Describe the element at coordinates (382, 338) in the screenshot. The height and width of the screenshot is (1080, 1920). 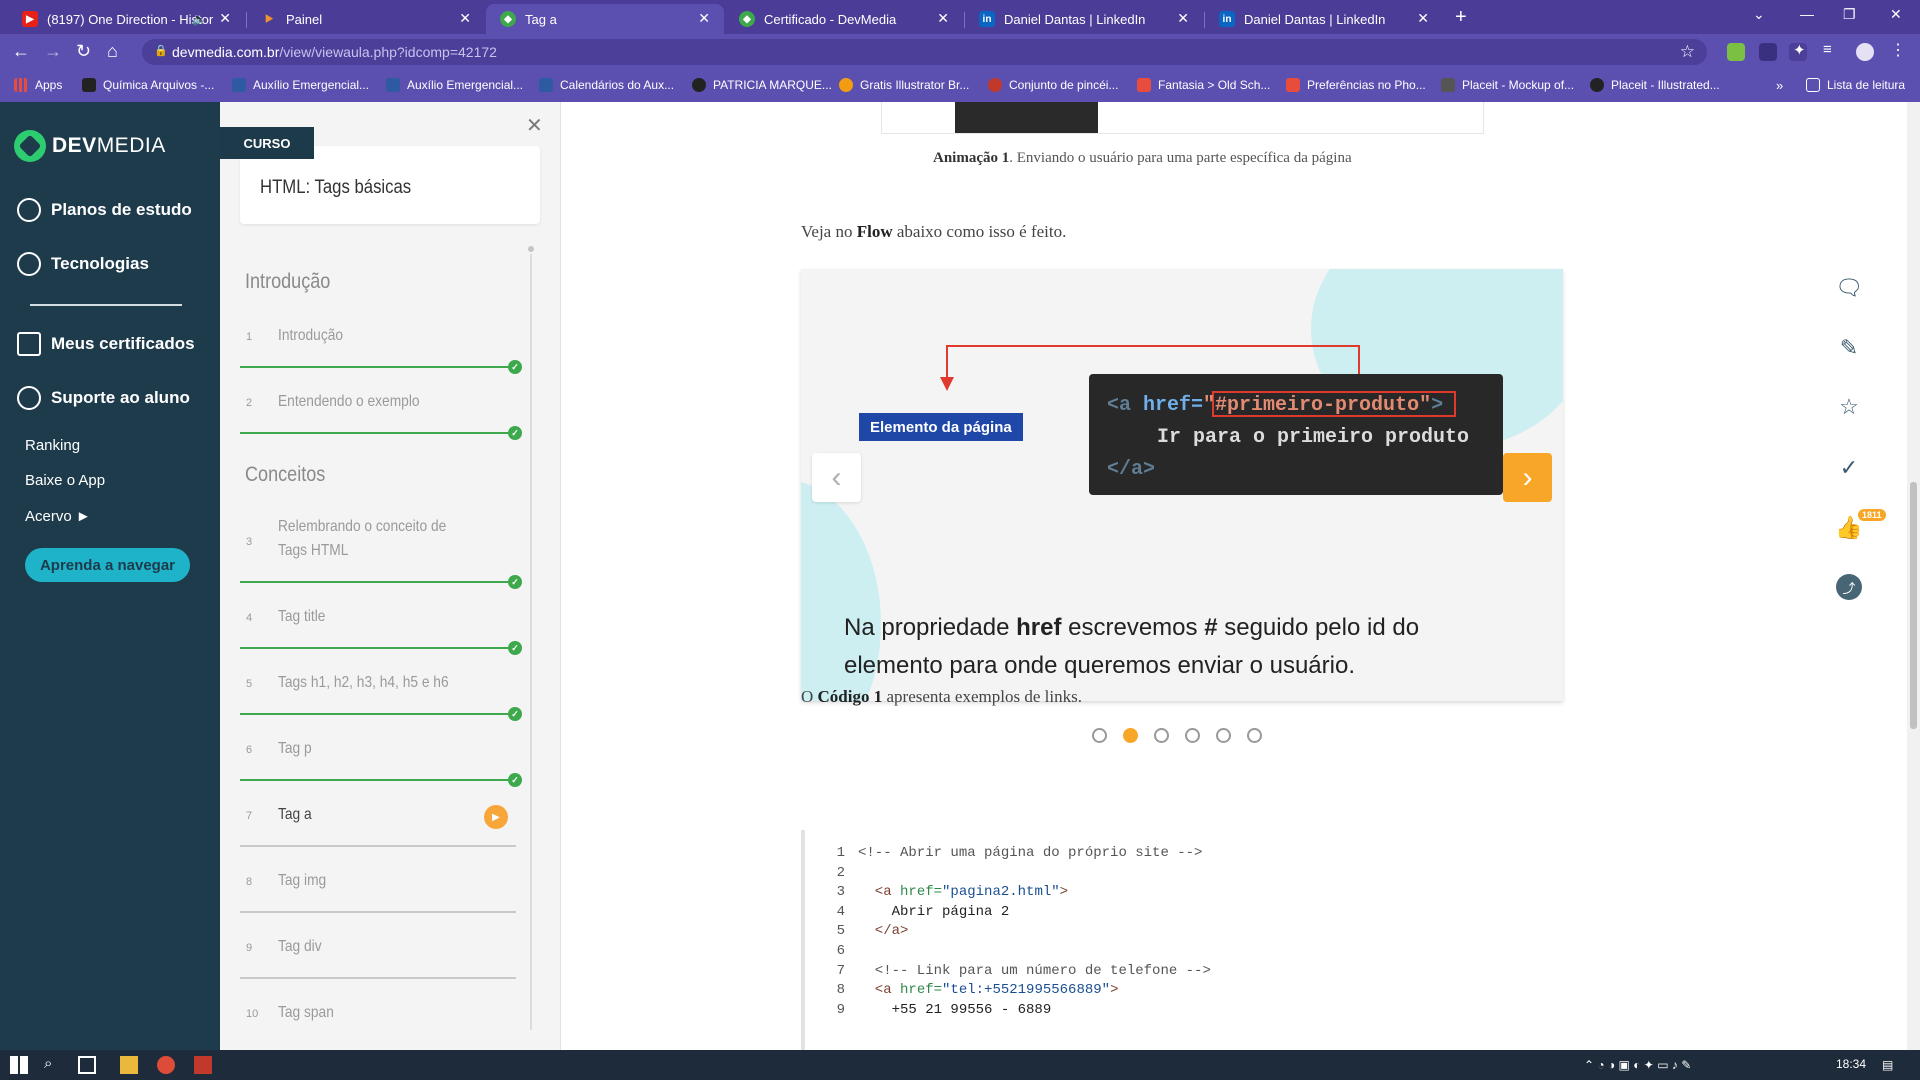
I see `lesson-item: 1 Introdução ✓` at that location.